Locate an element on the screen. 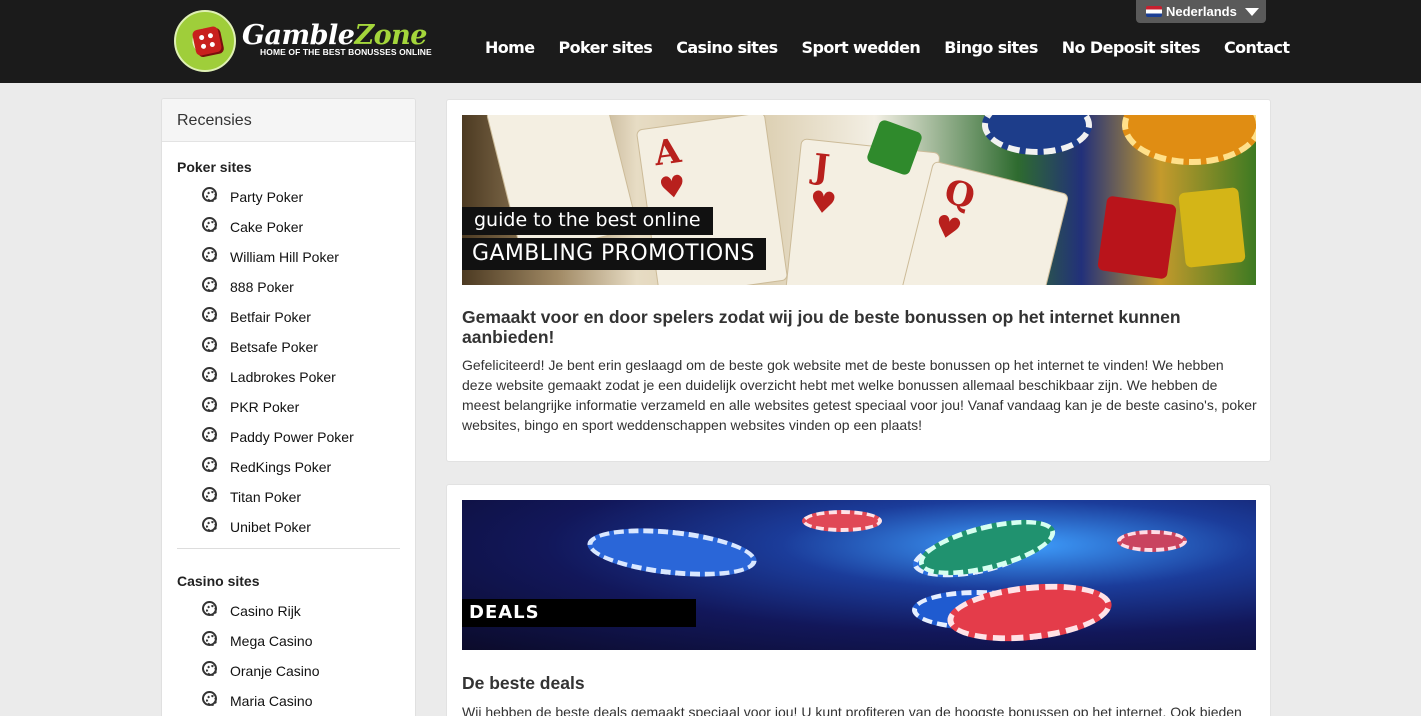 Image resolution: width=1421 pixels, height=716 pixels. sidebar-item-label: Cake Poker is located at coordinates (267, 227).